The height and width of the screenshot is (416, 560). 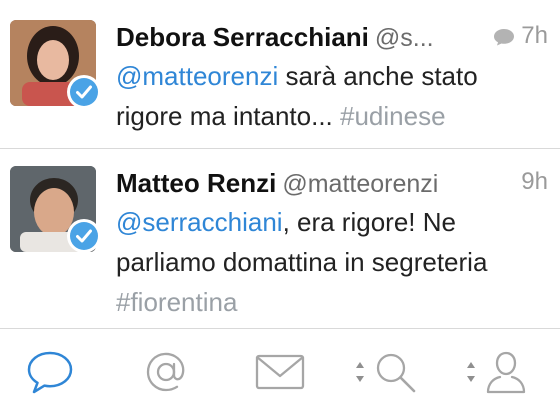 What do you see at coordinates (393, 116) in the screenshot?
I see `hashtag-link: #udinese` at bounding box center [393, 116].